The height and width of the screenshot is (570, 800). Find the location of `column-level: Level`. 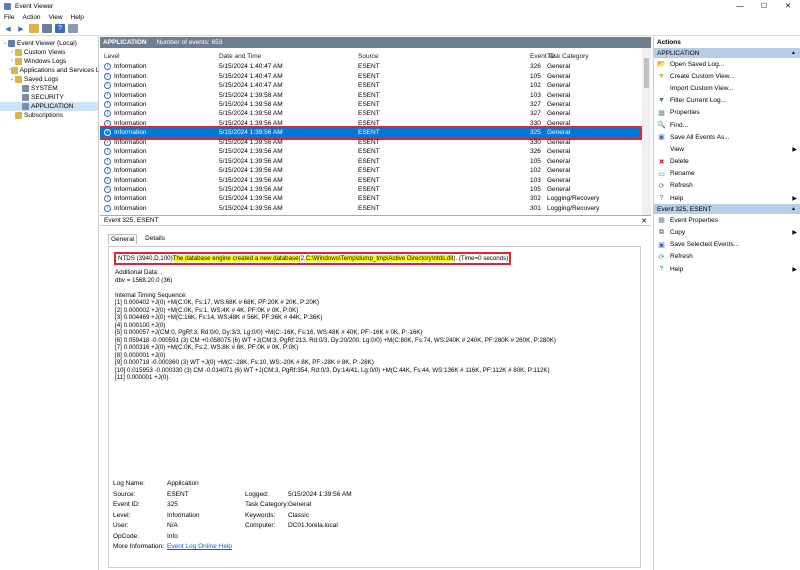

column-level: Level is located at coordinates (112, 56).